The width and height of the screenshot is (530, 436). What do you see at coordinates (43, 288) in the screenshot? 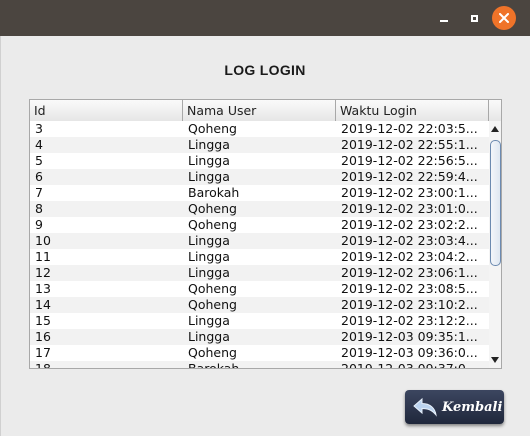
I see `cell-id: 13` at bounding box center [43, 288].